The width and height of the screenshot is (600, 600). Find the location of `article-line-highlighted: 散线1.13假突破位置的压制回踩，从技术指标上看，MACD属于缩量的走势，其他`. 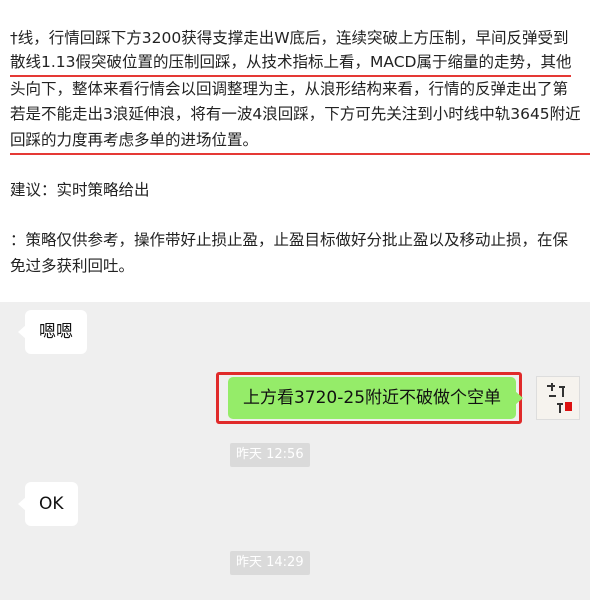

article-line-highlighted: 散线1.13假突破位置的压制回踩，从技术指标上看，MACD属于缩量的走势，其他 is located at coordinates (291, 64).